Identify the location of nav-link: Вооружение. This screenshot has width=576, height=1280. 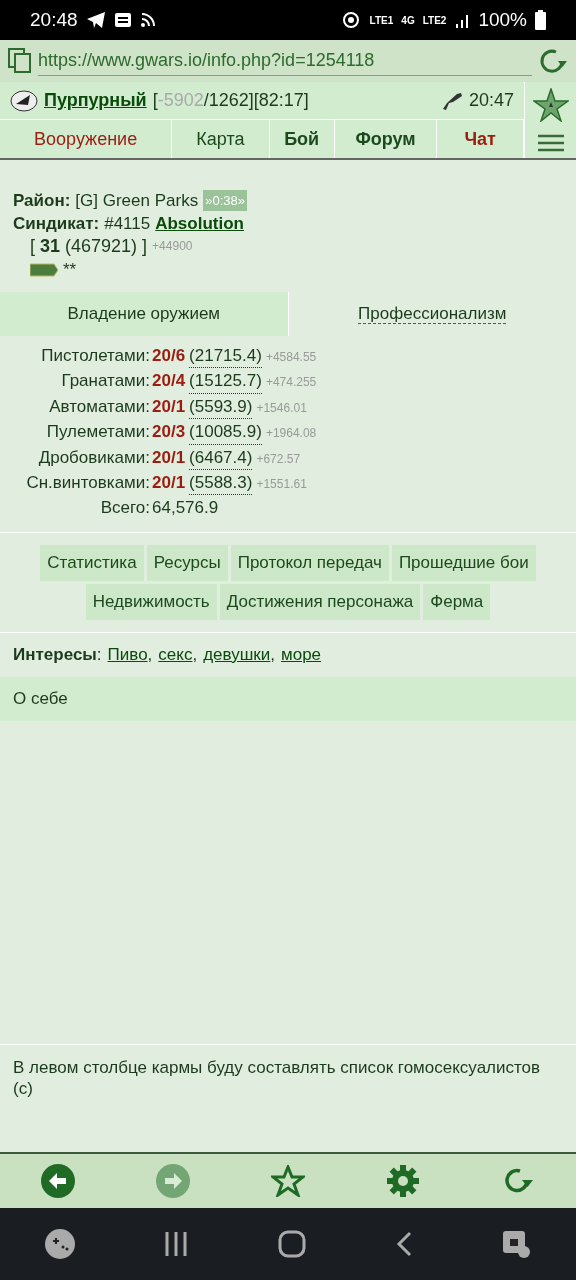
(86, 139).